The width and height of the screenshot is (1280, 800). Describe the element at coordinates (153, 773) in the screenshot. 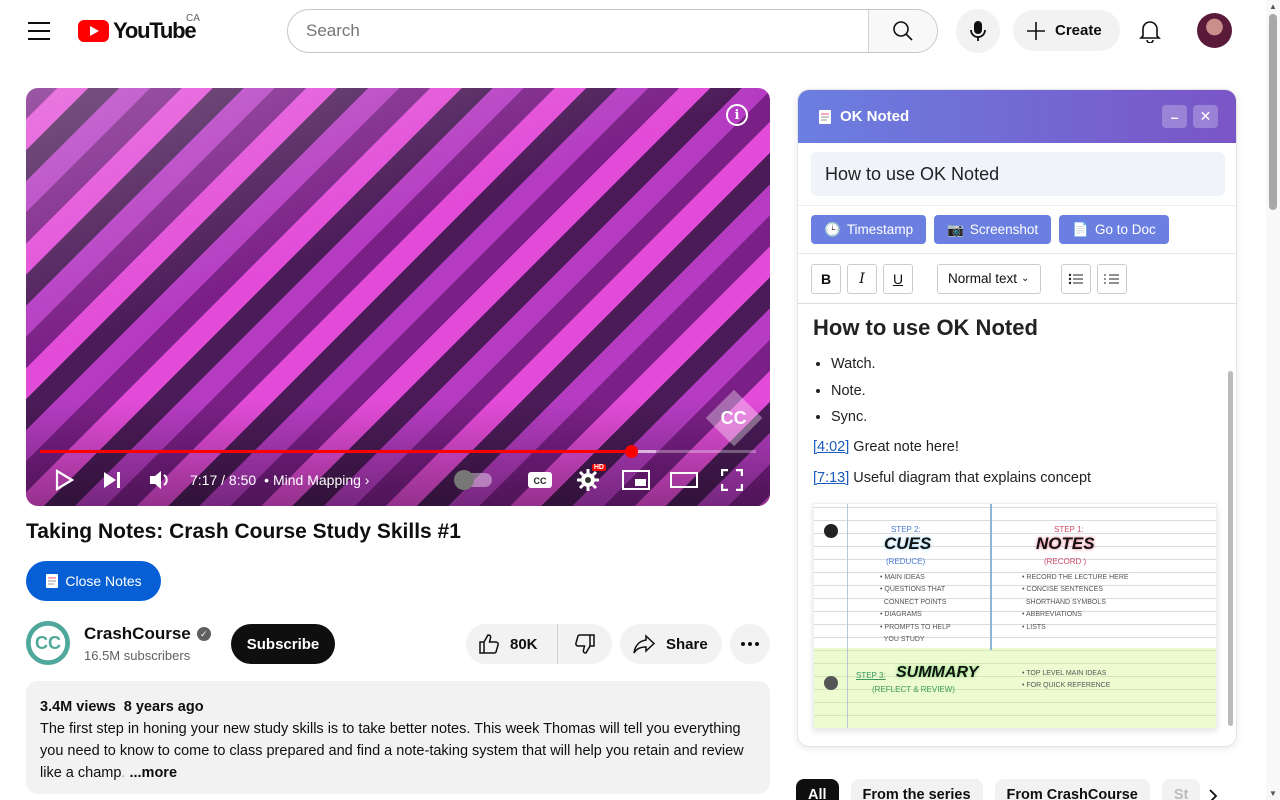

I see `show-more-link: ...more` at that location.